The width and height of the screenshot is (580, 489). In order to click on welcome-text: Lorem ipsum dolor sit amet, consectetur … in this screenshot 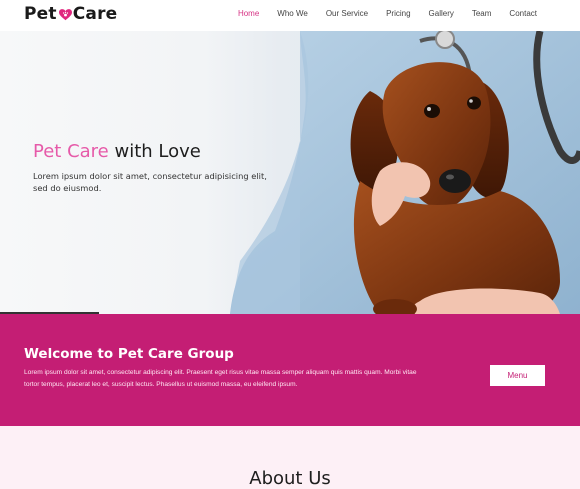, I will do `click(220, 378)`.